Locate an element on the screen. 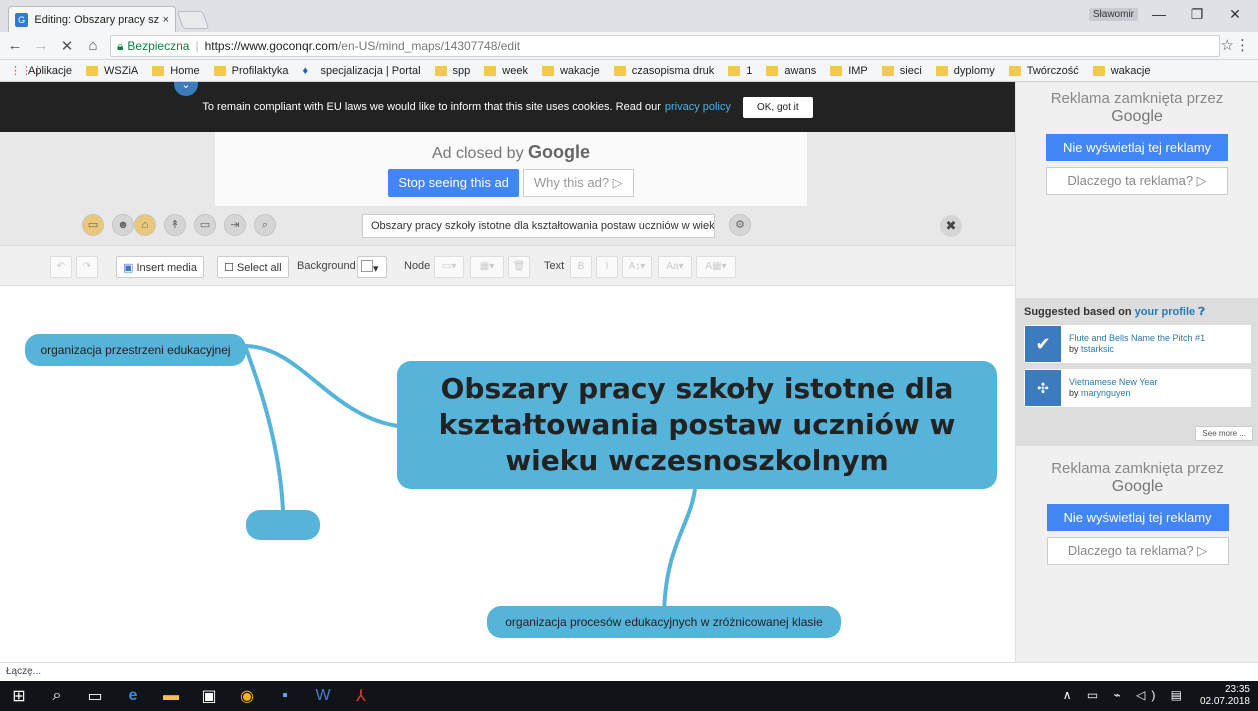 This screenshot has width=1258, height=711. back-arrow-icon: ← is located at coordinates (15, 45).